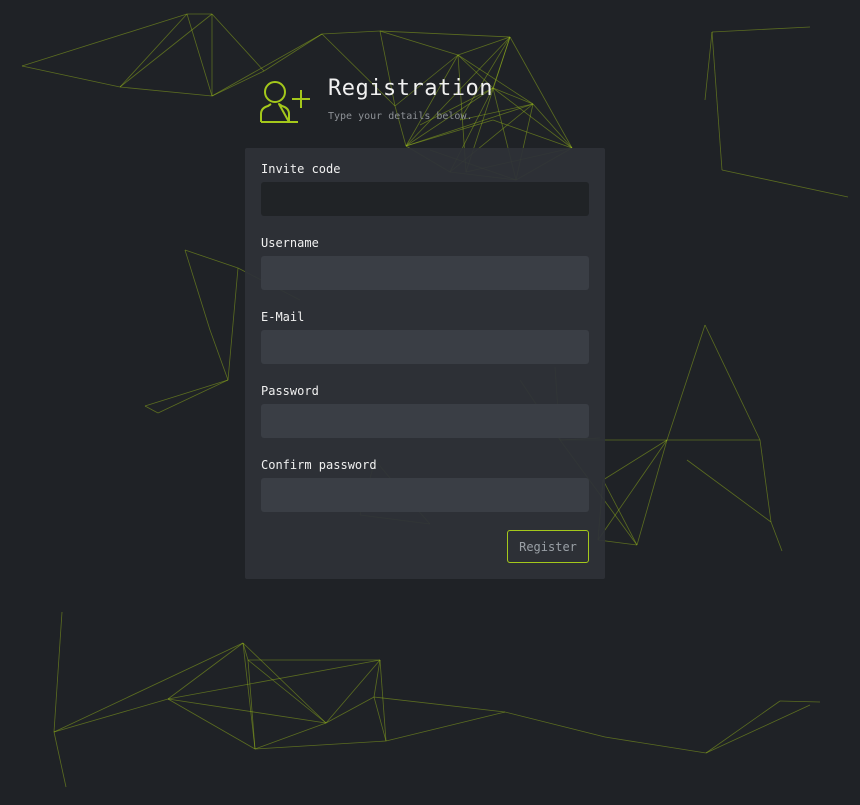 The height and width of the screenshot is (805, 860). Describe the element at coordinates (425, 421) in the screenshot. I see `password-input` at that location.